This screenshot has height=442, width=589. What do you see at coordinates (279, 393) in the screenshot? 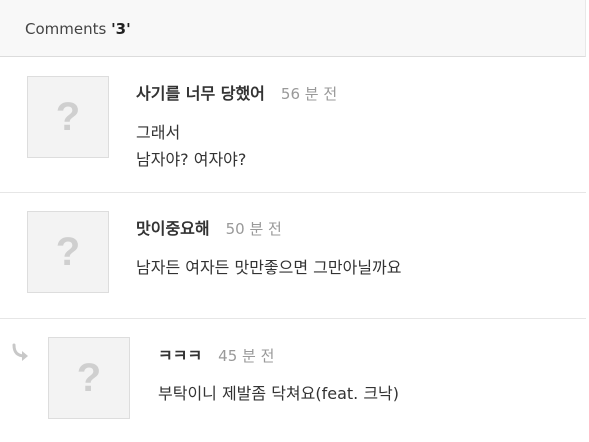
I see `comment-text-line: 부탁이니 제발좀 닥쳐요(feat. 크낙)` at bounding box center [279, 393].